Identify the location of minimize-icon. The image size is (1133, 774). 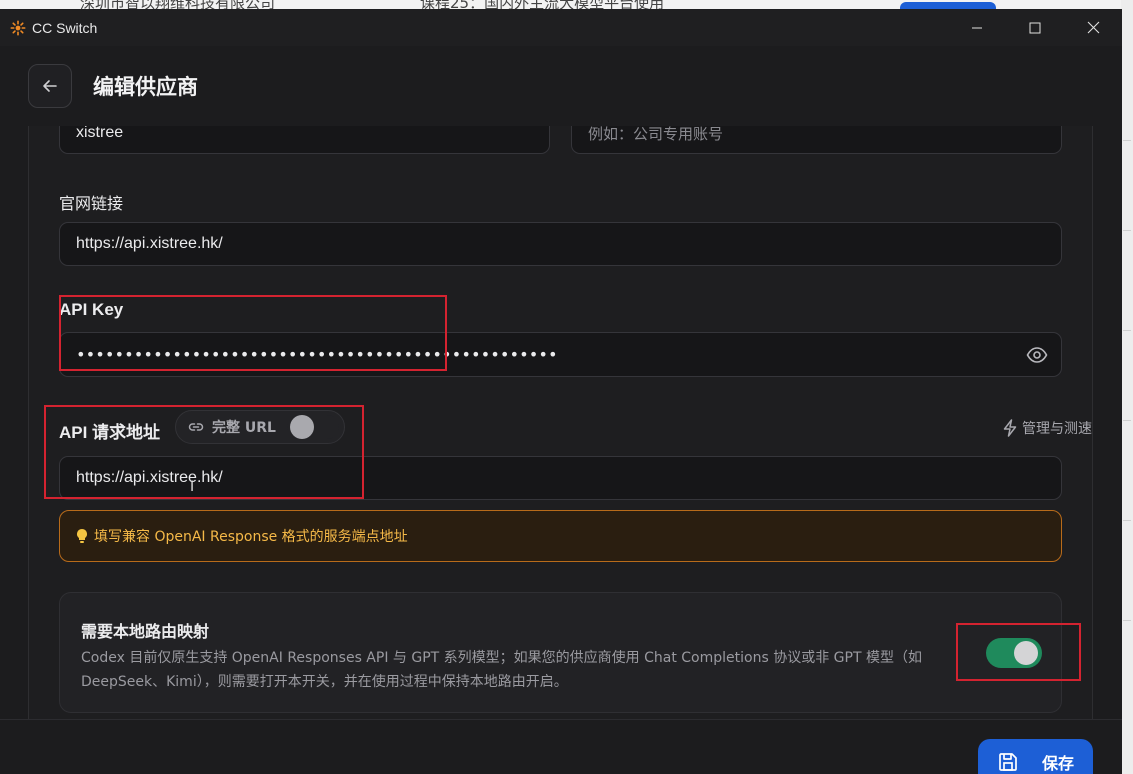
(977, 27).